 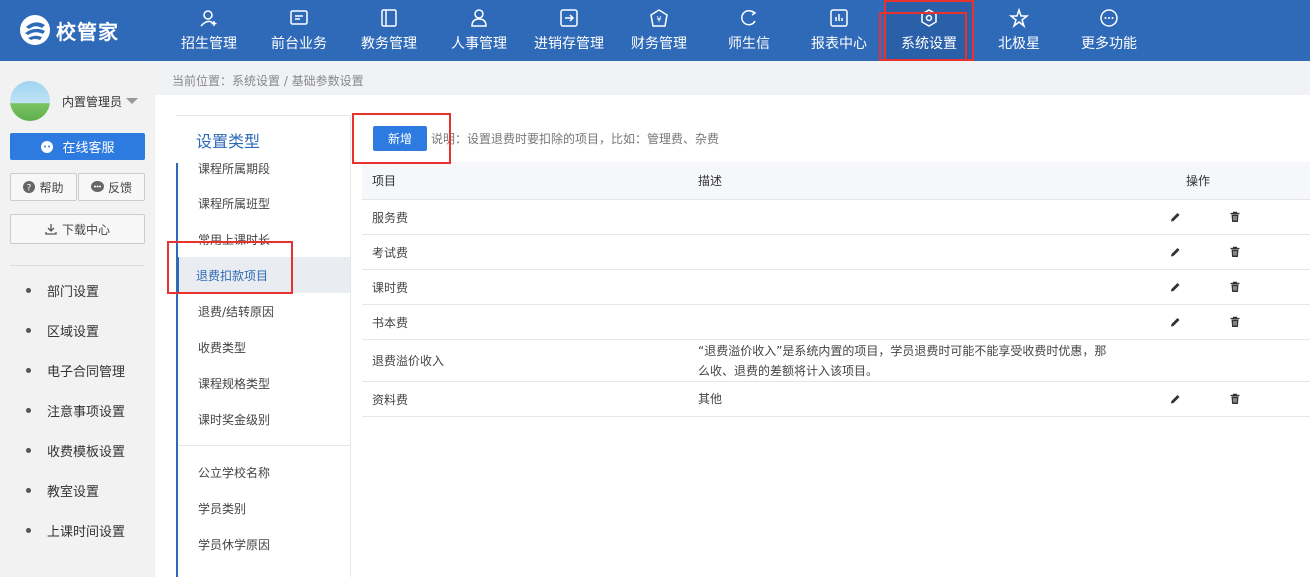 What do you see at coordinates (51, 187) in the screenshot?
I see `help-label: 帮助` at bounding box center [51, 187].